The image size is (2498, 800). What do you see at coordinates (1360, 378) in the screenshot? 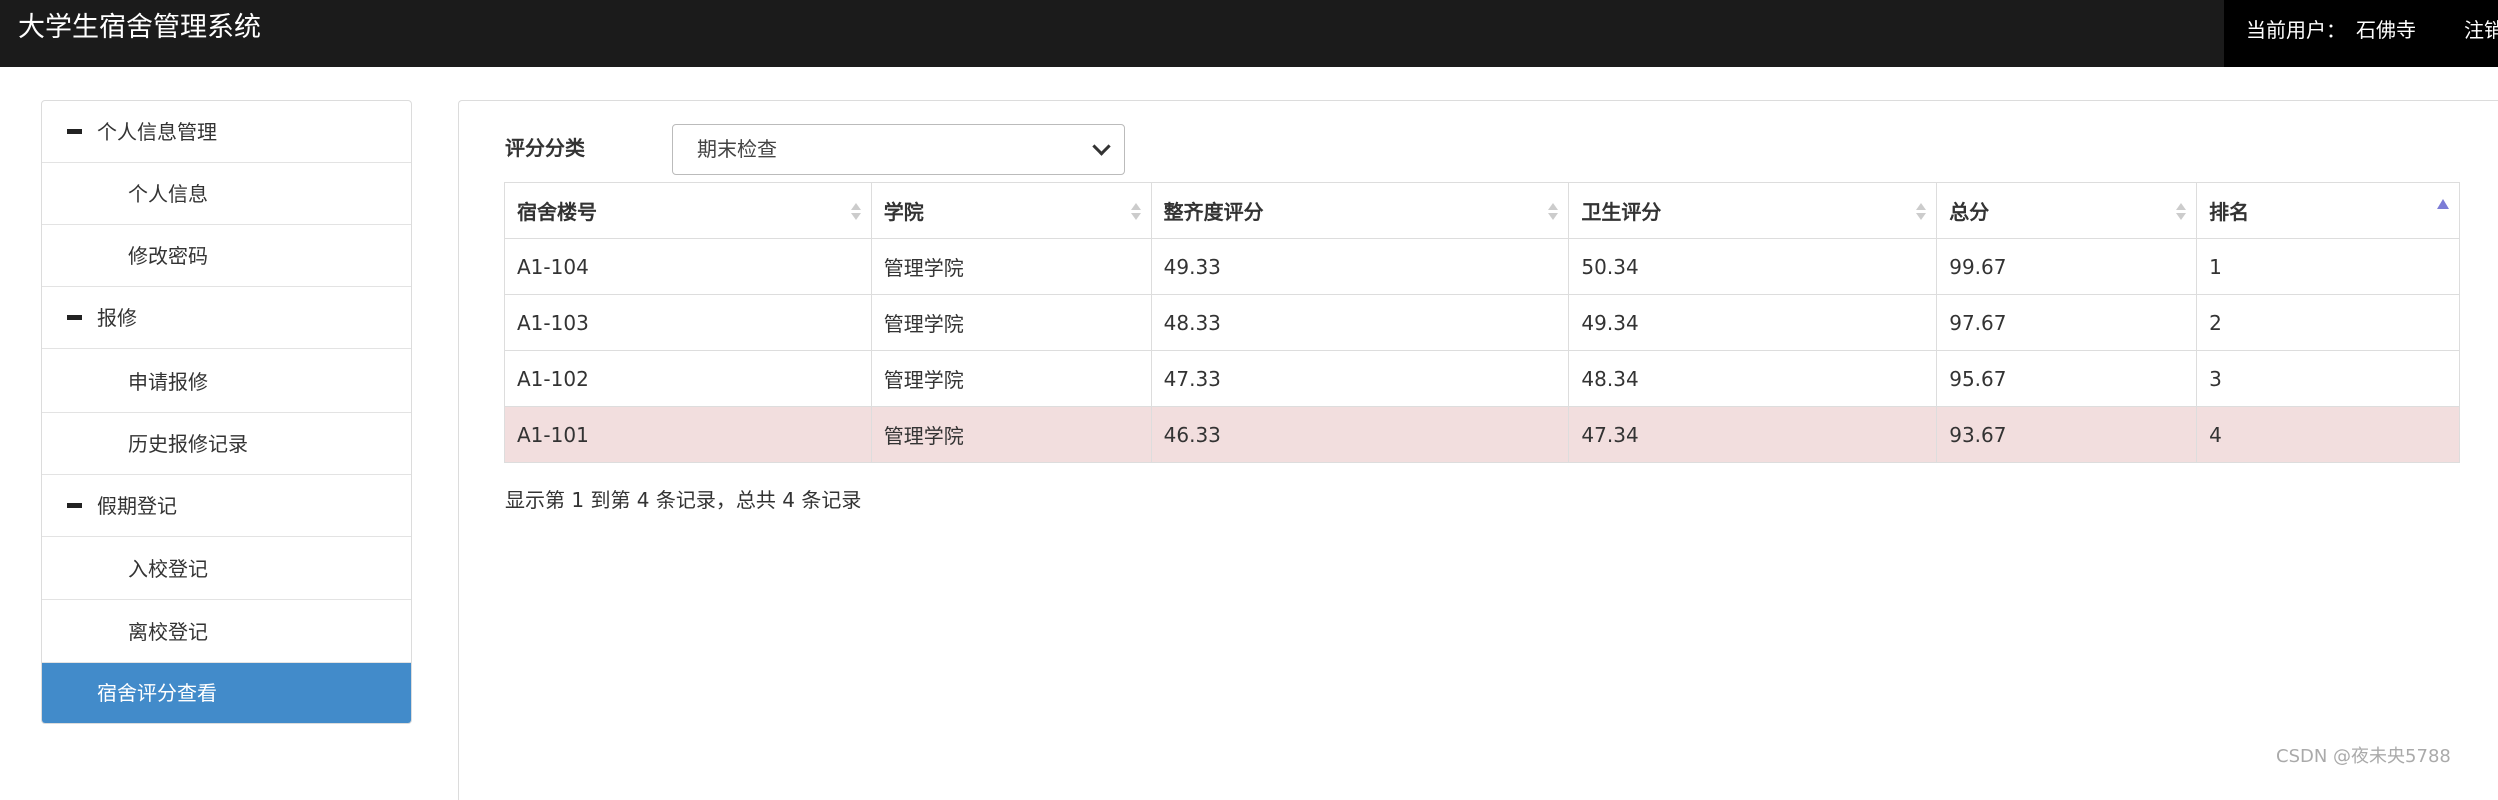
I see `table-cell: 47.33` at bounding box center [1360, 378].